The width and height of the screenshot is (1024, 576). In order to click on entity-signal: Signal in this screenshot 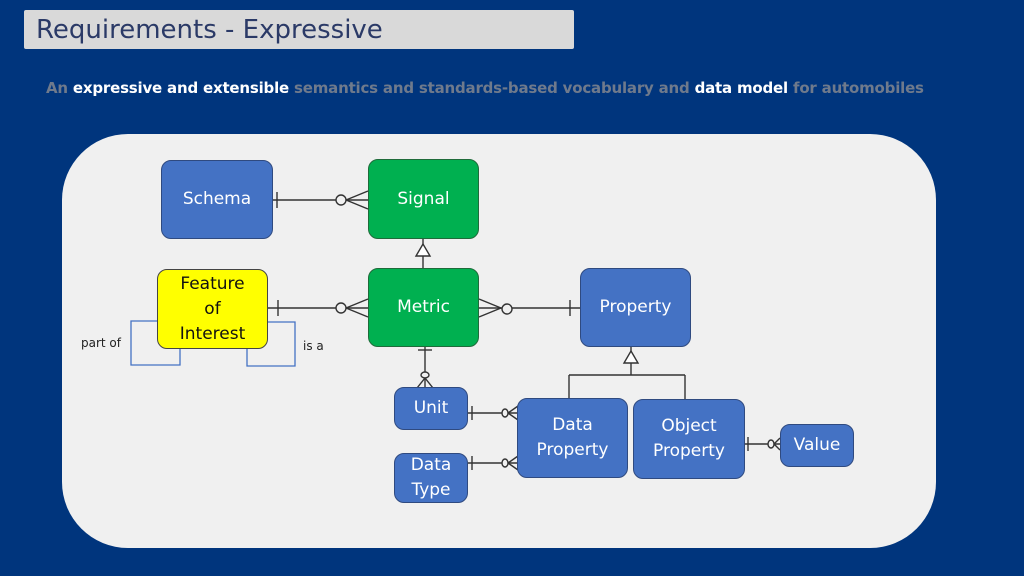, I will do `click(423, 199)`.